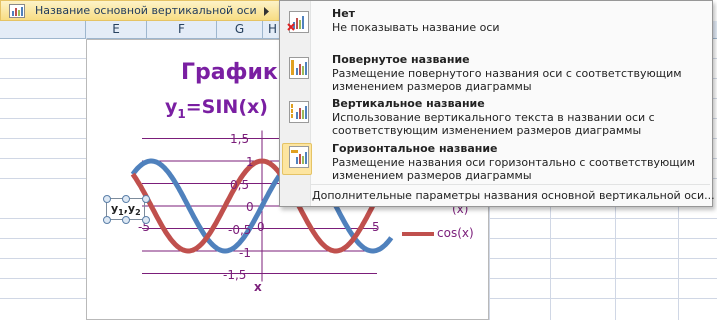 The image size is (717, 320). Describe the element at coordinates (240, 185) in the screenshot. I see `y-tick-label: 0,5` at that location.